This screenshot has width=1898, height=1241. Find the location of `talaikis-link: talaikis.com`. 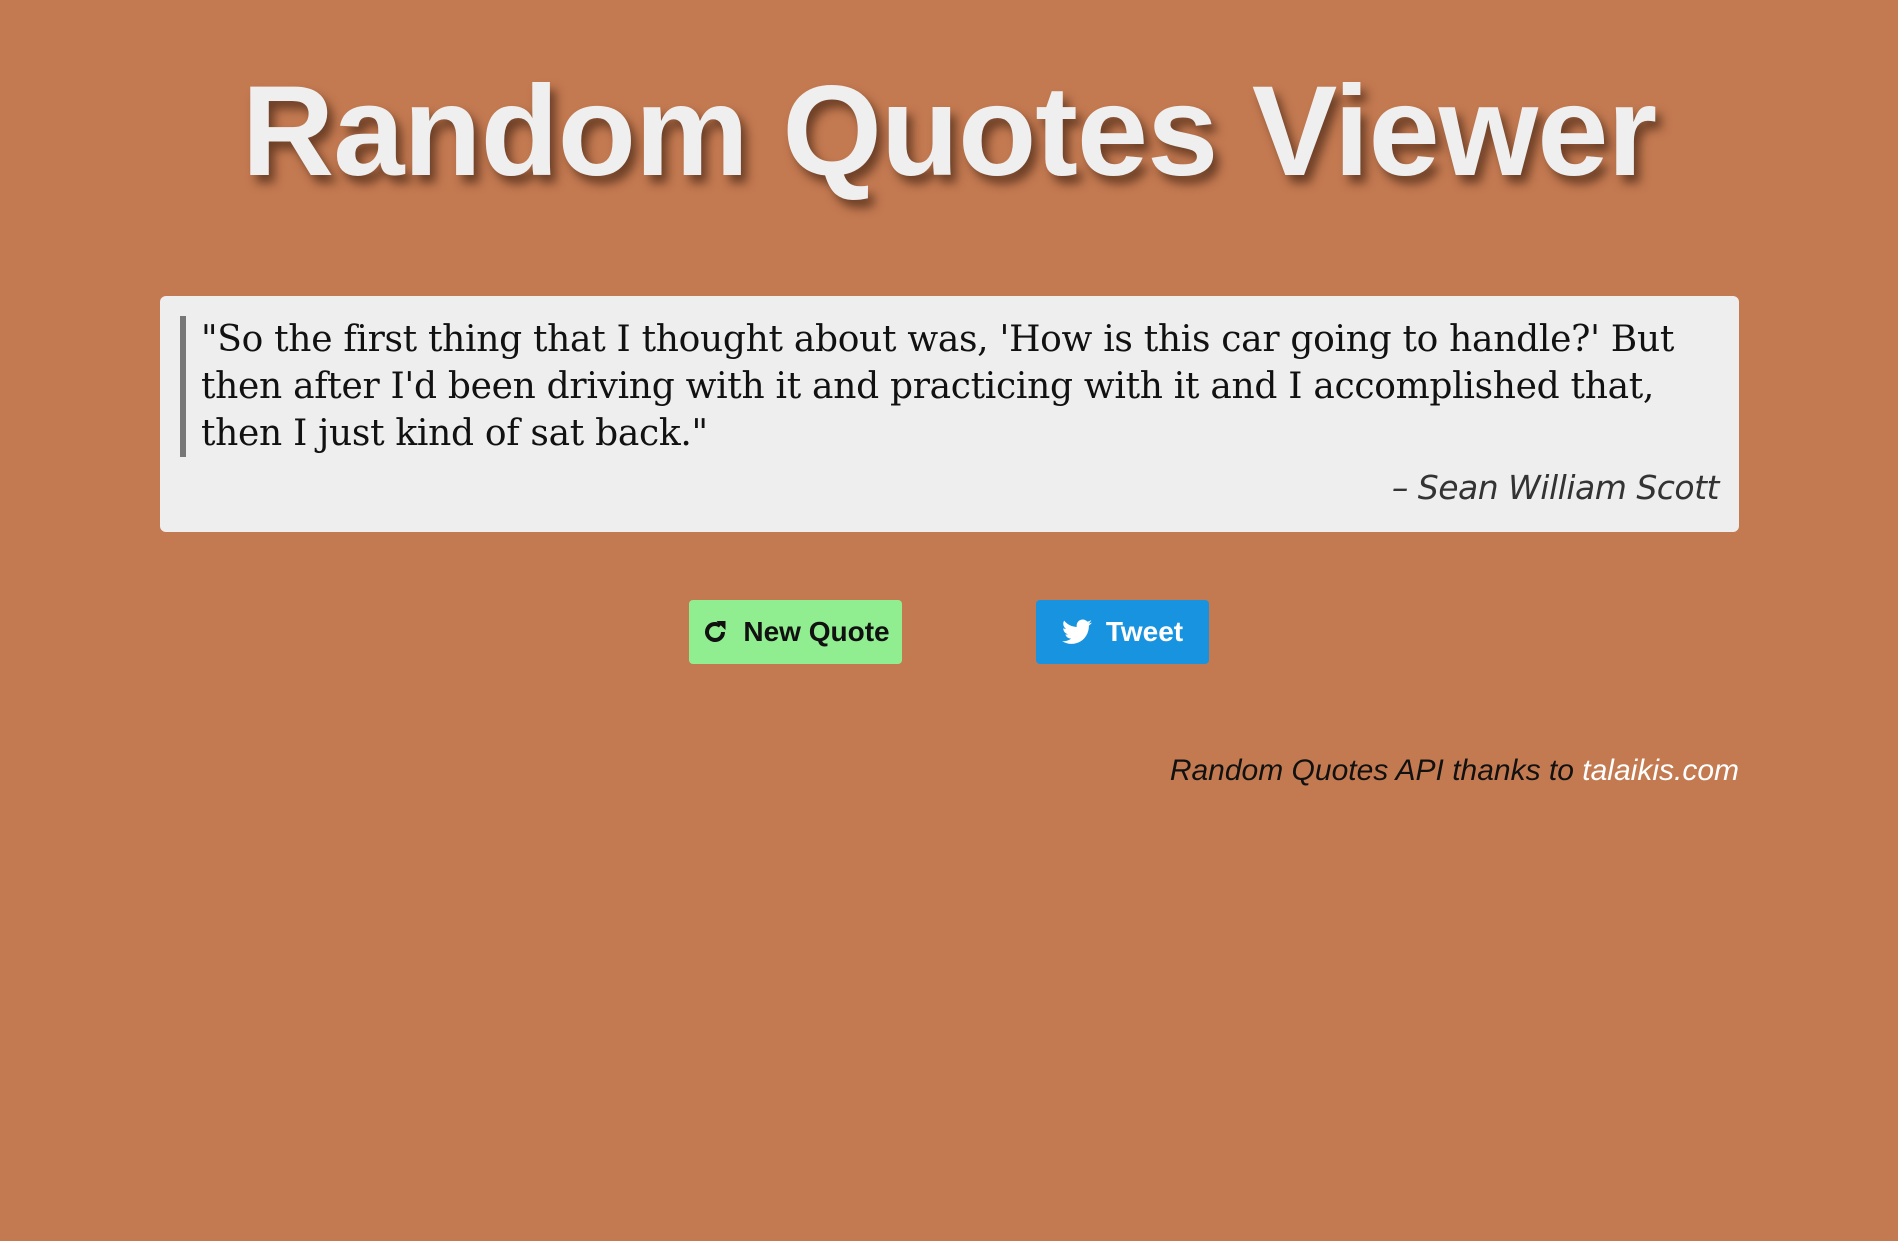

talaikis-link: talaikis.com is located at coordinates (1660, 770).